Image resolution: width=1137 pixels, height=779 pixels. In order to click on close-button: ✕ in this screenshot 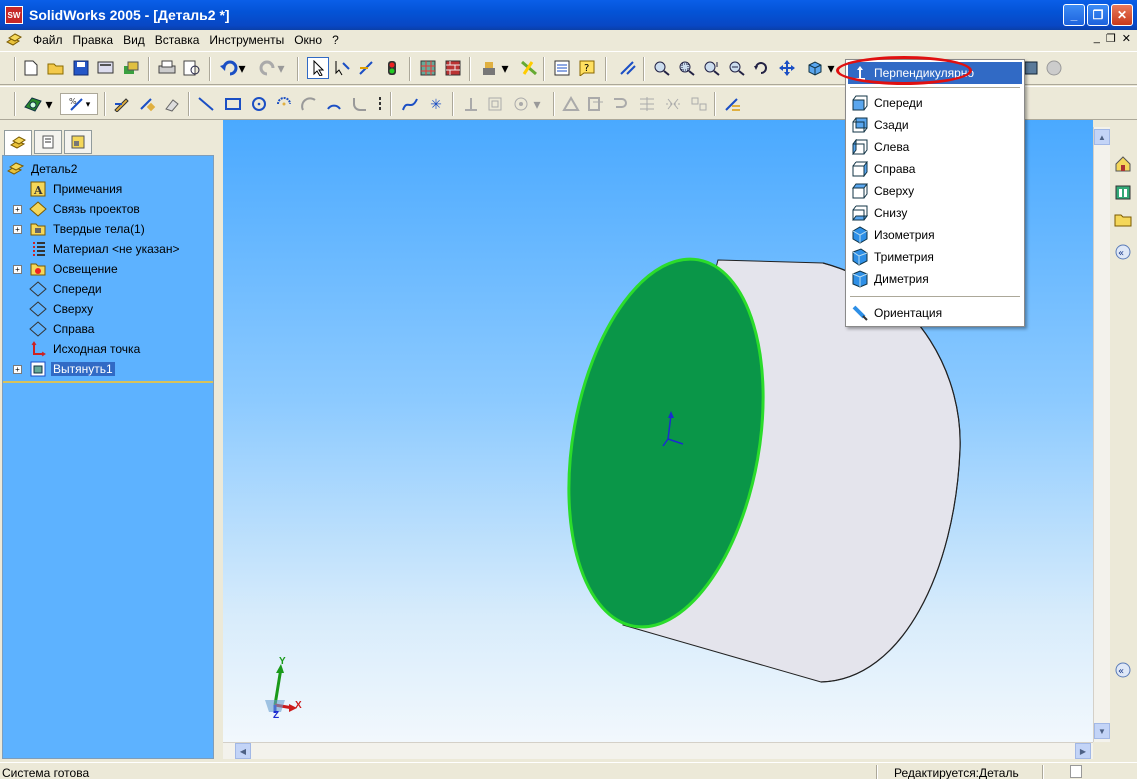, I will do `click(1122, 15)`.